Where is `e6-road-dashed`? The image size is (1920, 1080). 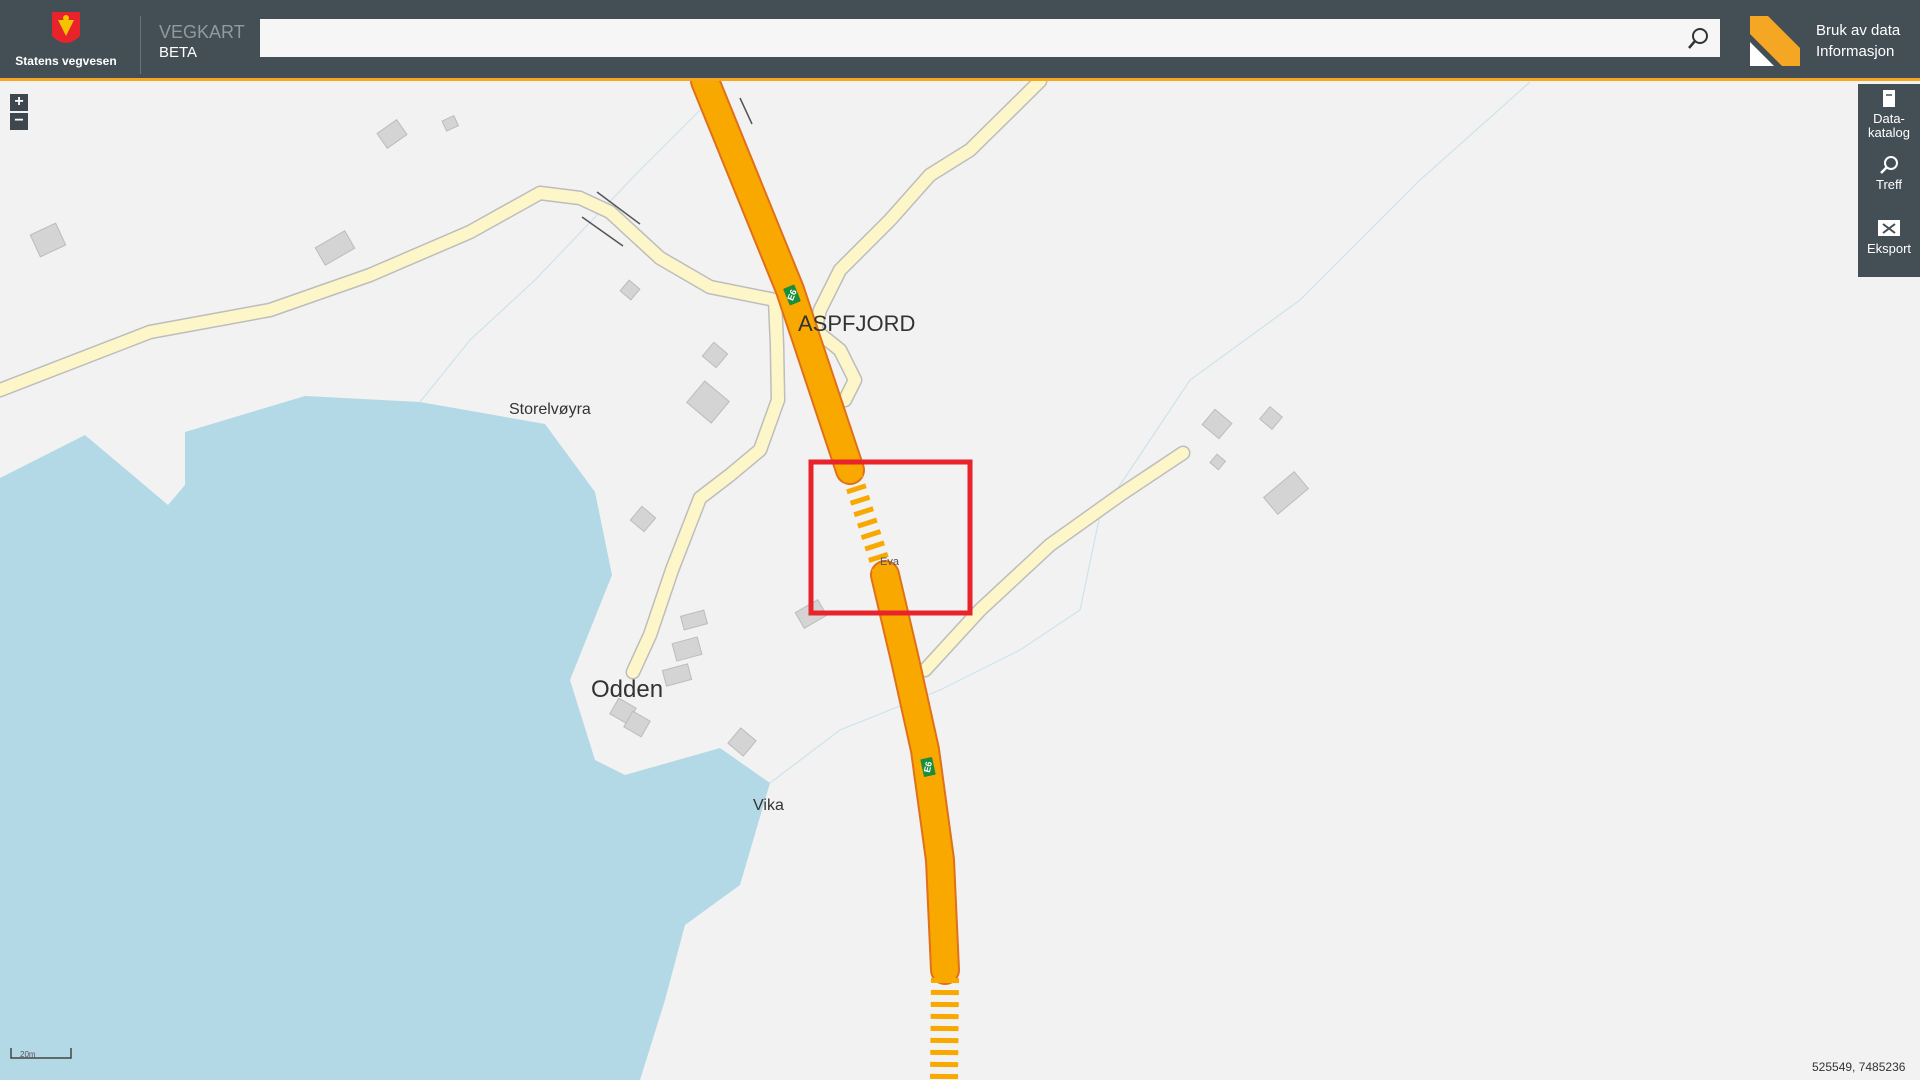 e6-road-dashed is located at coordinates (944, 1028).